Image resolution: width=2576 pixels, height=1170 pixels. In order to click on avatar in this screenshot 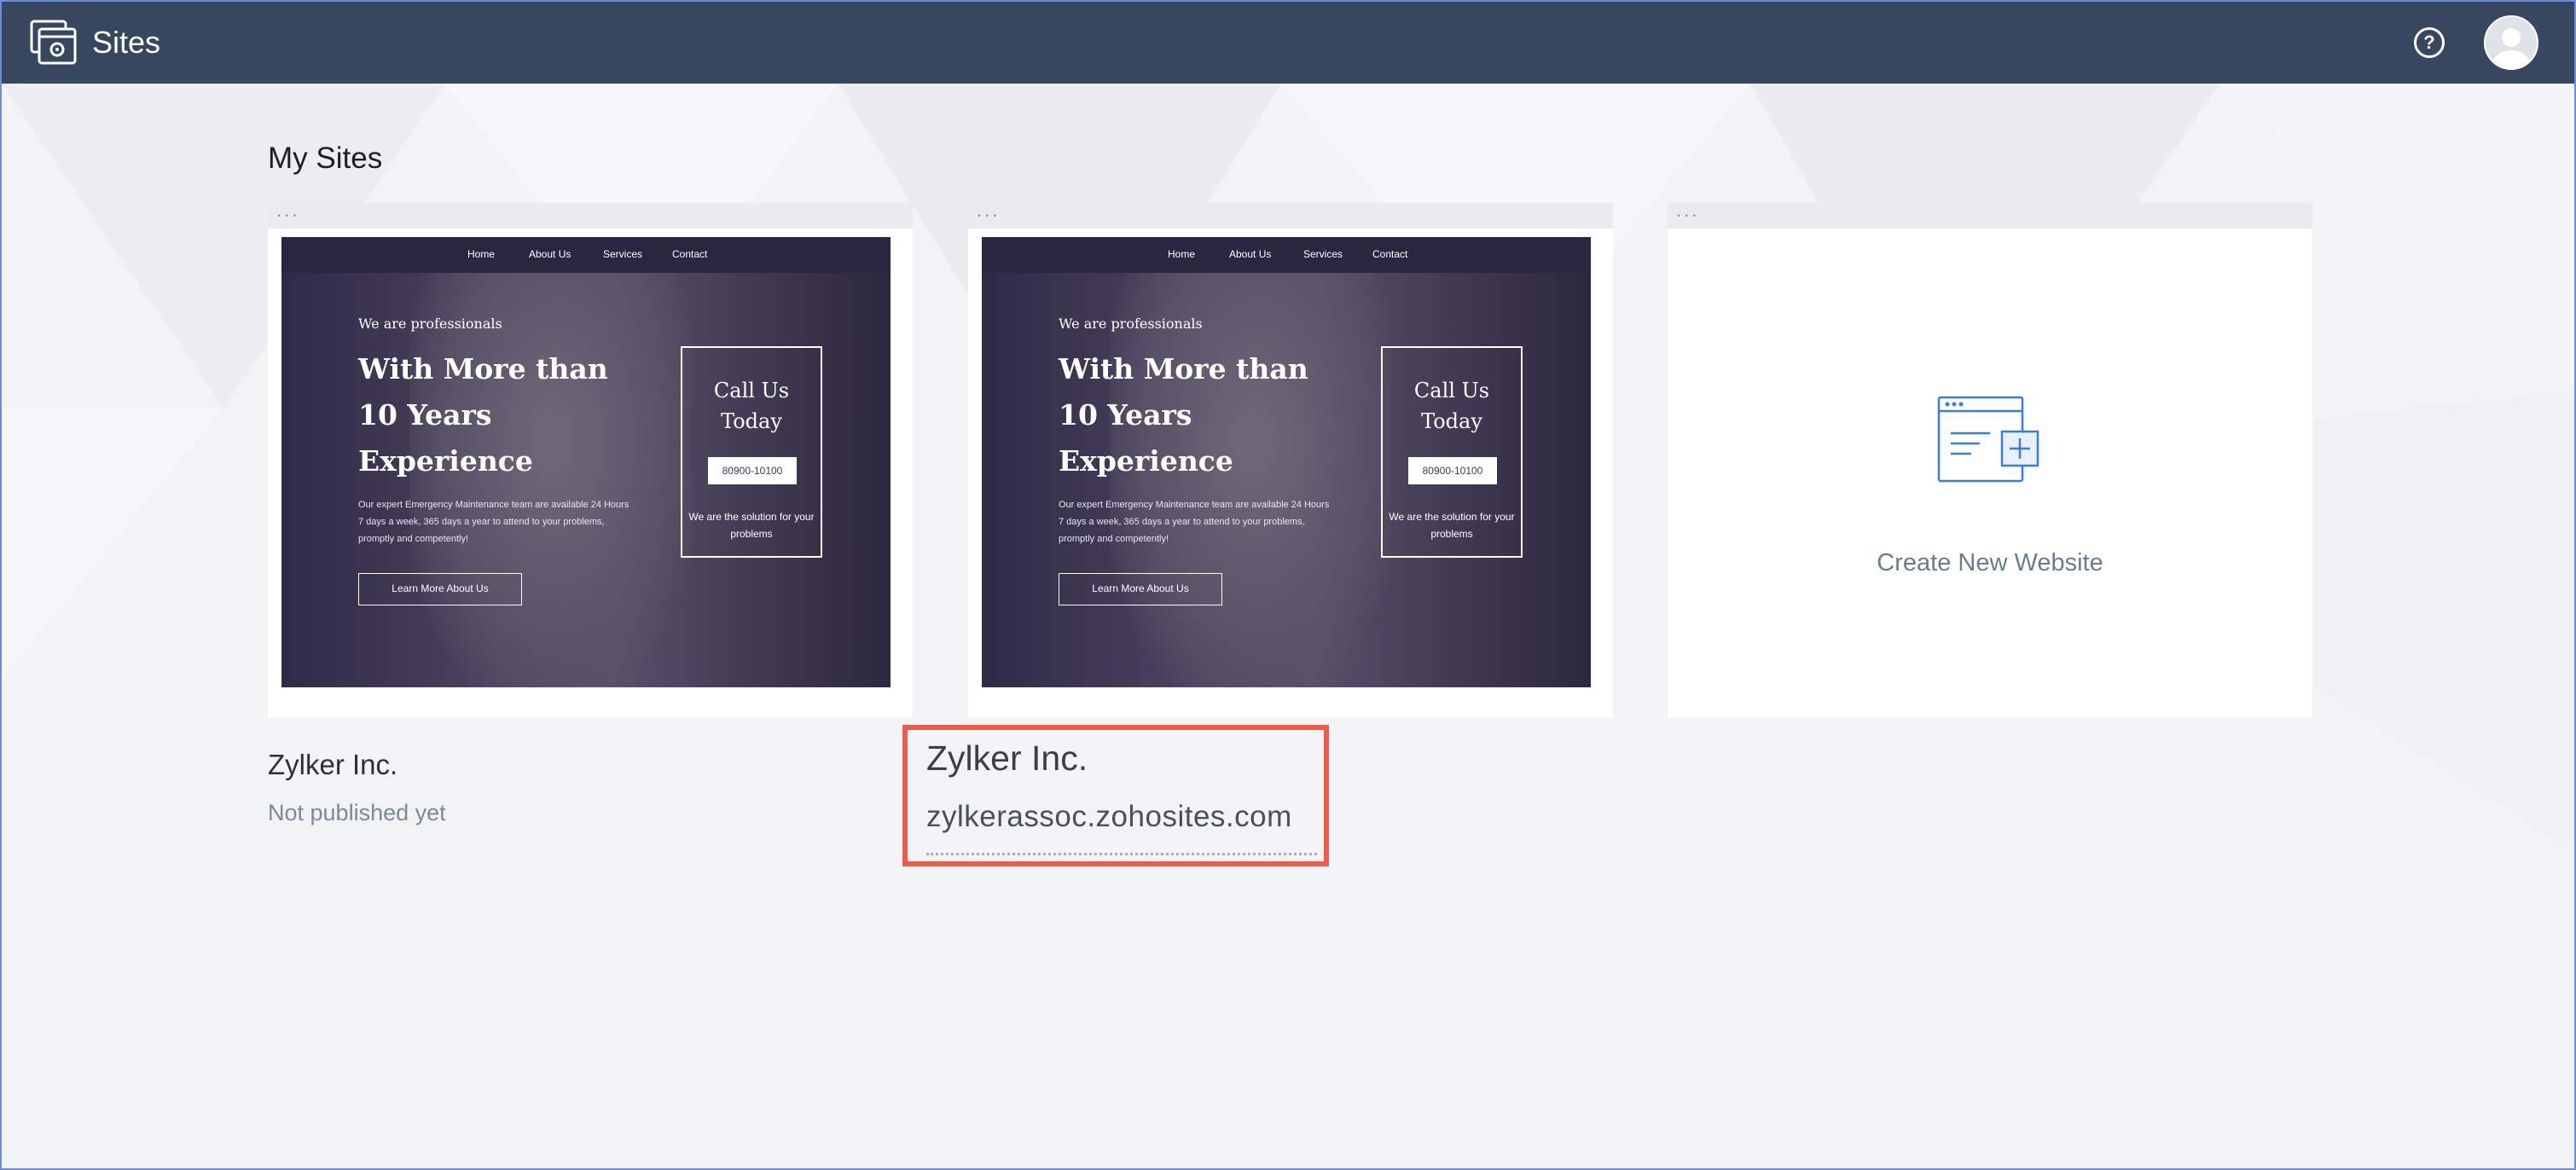, I will do `click(2511, 43)`.